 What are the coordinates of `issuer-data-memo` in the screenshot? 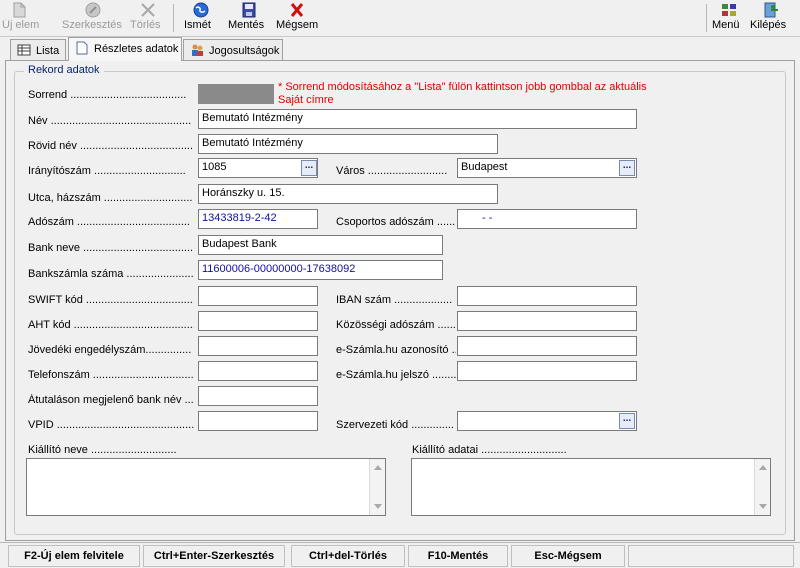 It's located at (591, 487).